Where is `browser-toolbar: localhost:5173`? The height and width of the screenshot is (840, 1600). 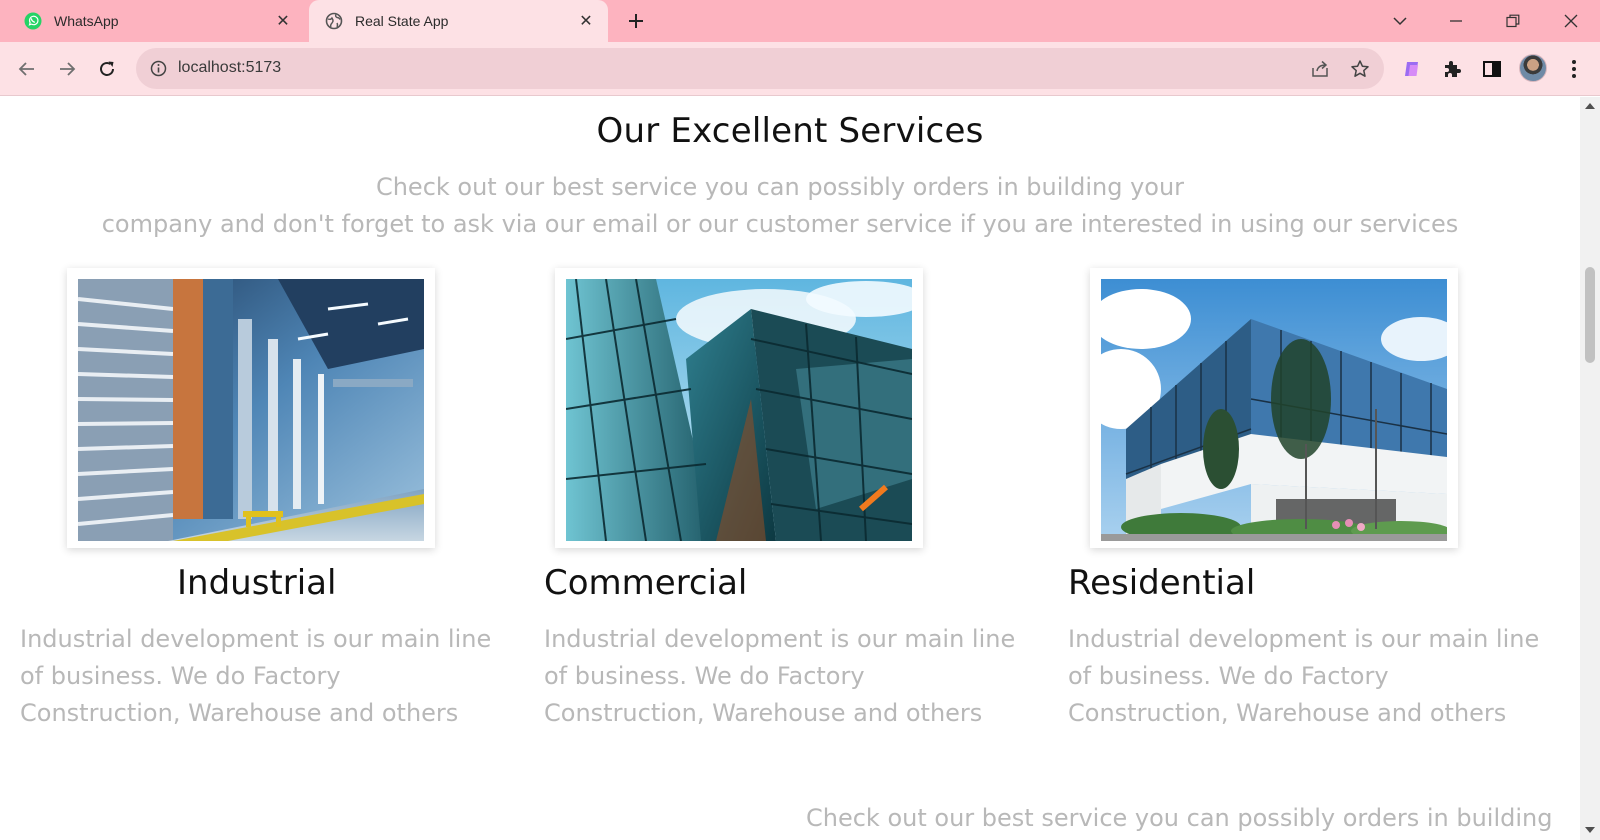
browser-toolbar: localhost:5173 is located at coordinates (800, 69).